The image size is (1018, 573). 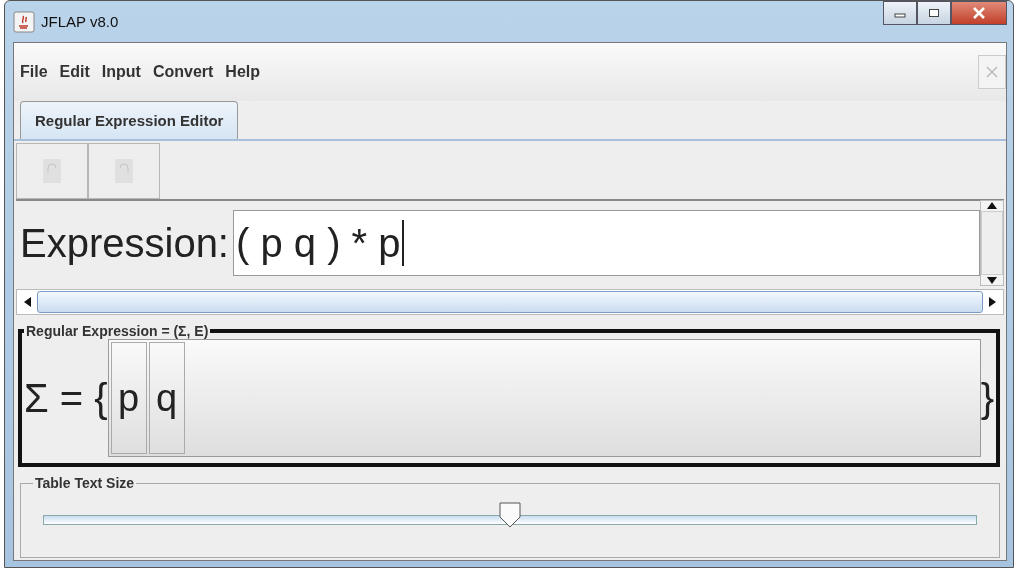 What do you see at coordinates (124, 171) in the screenshot?
I see `redo-icon` at bounding box center [124, 171].